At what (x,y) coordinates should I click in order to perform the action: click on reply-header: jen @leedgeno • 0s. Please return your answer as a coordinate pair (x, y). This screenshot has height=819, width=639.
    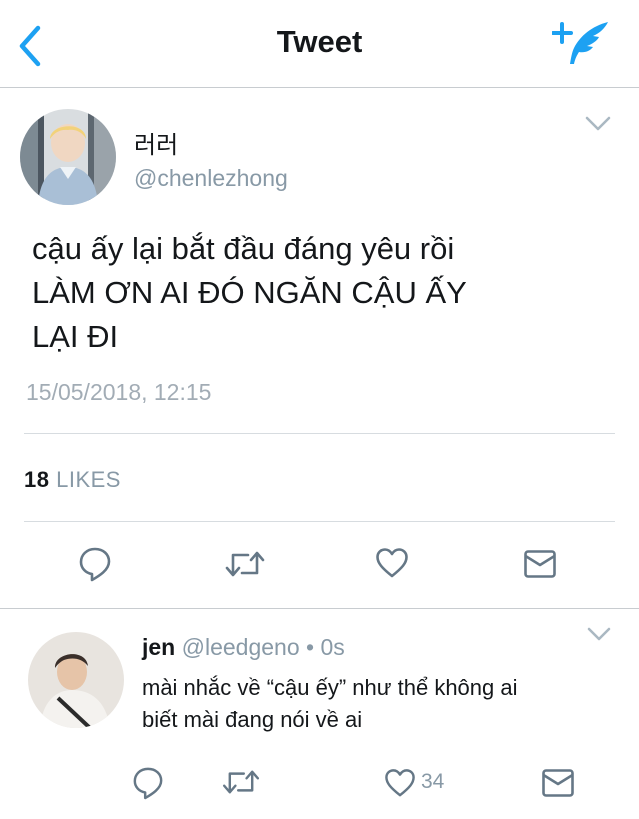
    Looking at the image, I should click on (243, 647).